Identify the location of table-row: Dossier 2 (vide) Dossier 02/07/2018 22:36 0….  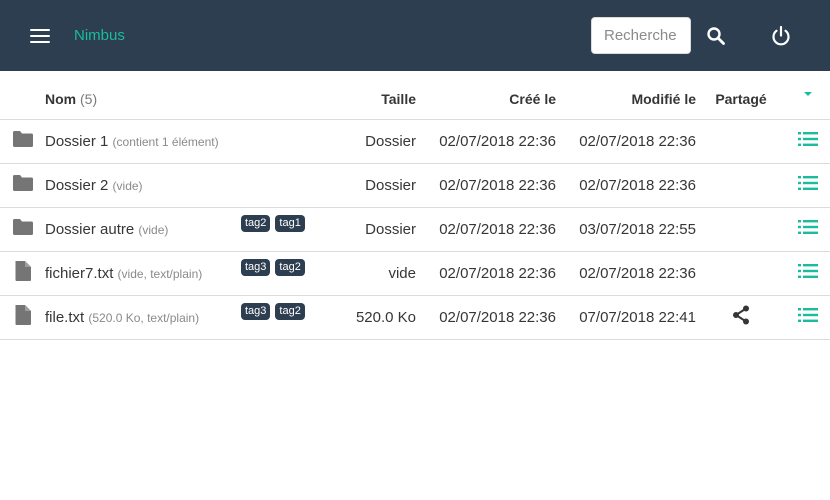
(415, 185).